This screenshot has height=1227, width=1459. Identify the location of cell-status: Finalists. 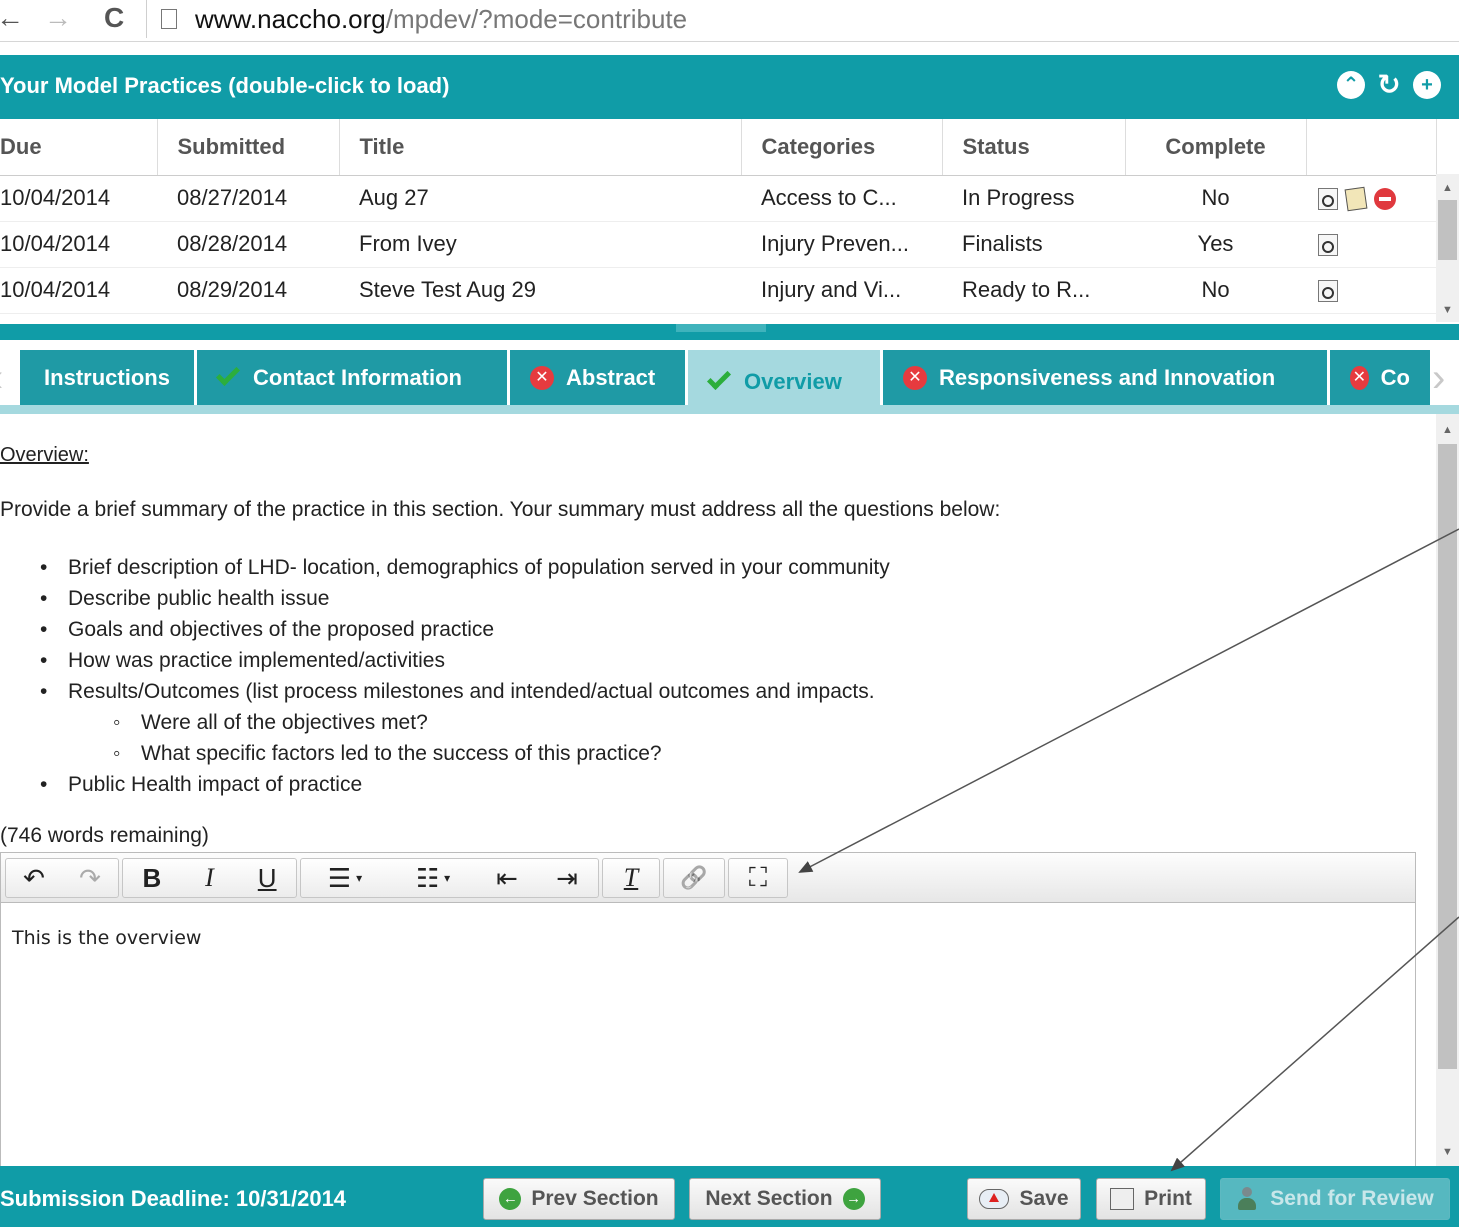
(1033, 244).